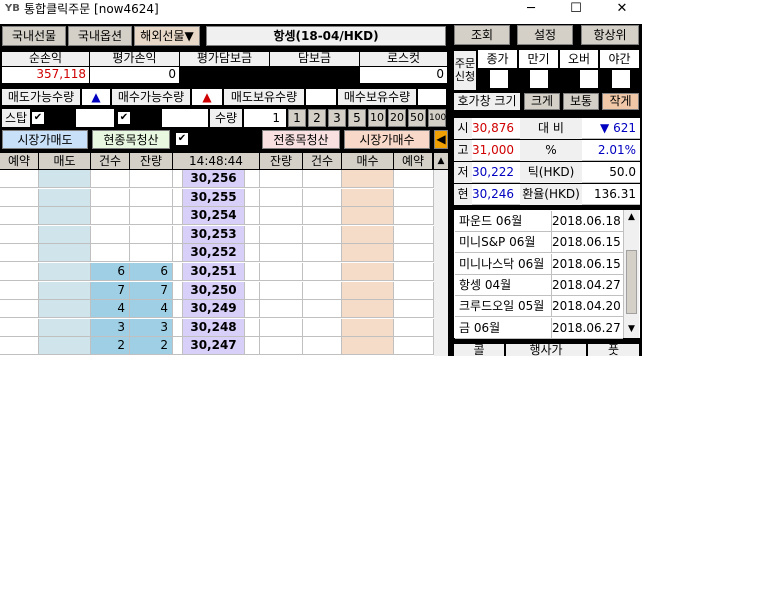  Describe the element at coordinates (539, 243) in the screenshot. I see `contract-list-item: 미니S&P 06월 2018.06.15` at that location.